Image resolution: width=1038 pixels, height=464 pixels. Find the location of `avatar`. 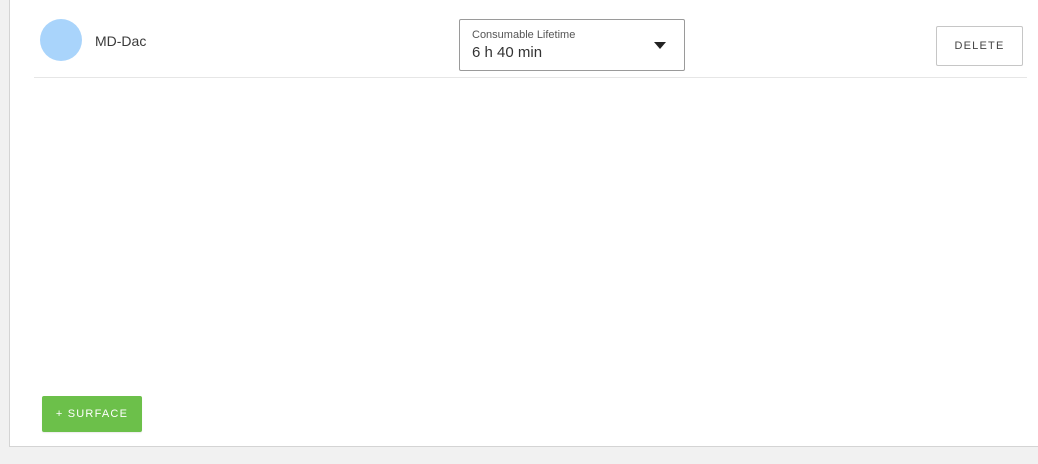

avatar is located at coordinates (61, 40).